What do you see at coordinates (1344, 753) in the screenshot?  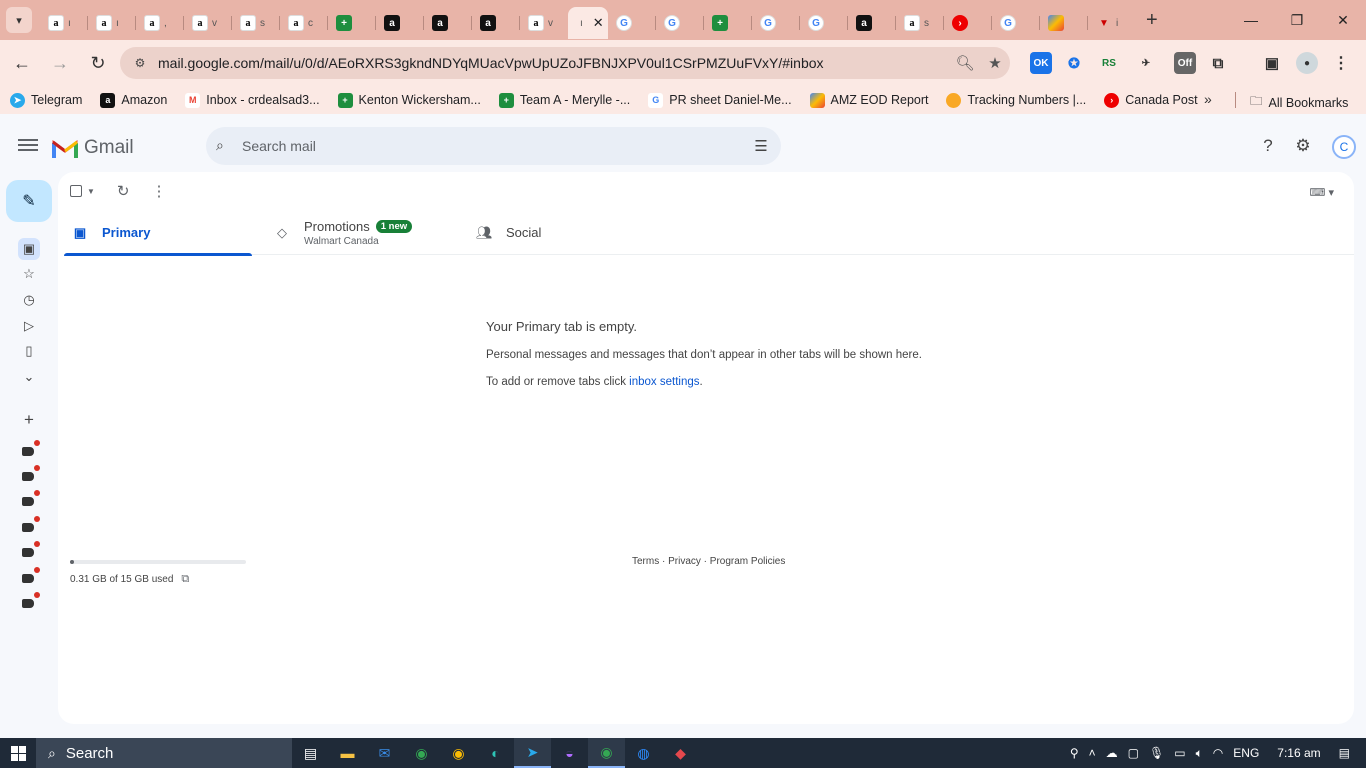 I see `notifications-icon: ▤` at bounding box center [1344, 753].